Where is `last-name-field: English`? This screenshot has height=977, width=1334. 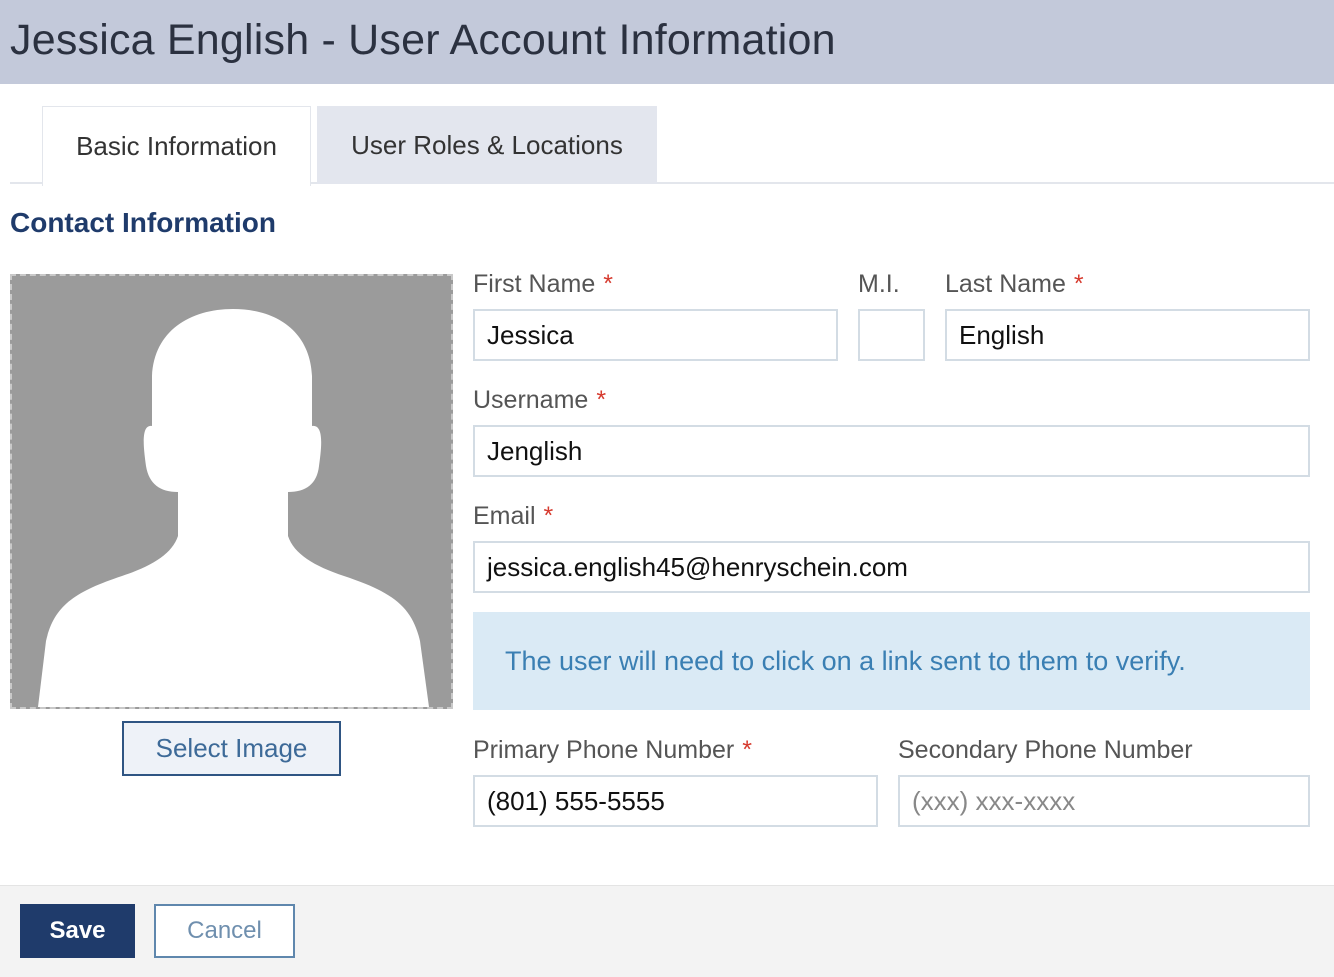
last-name-field: English is located at coordinates (1127, 335).